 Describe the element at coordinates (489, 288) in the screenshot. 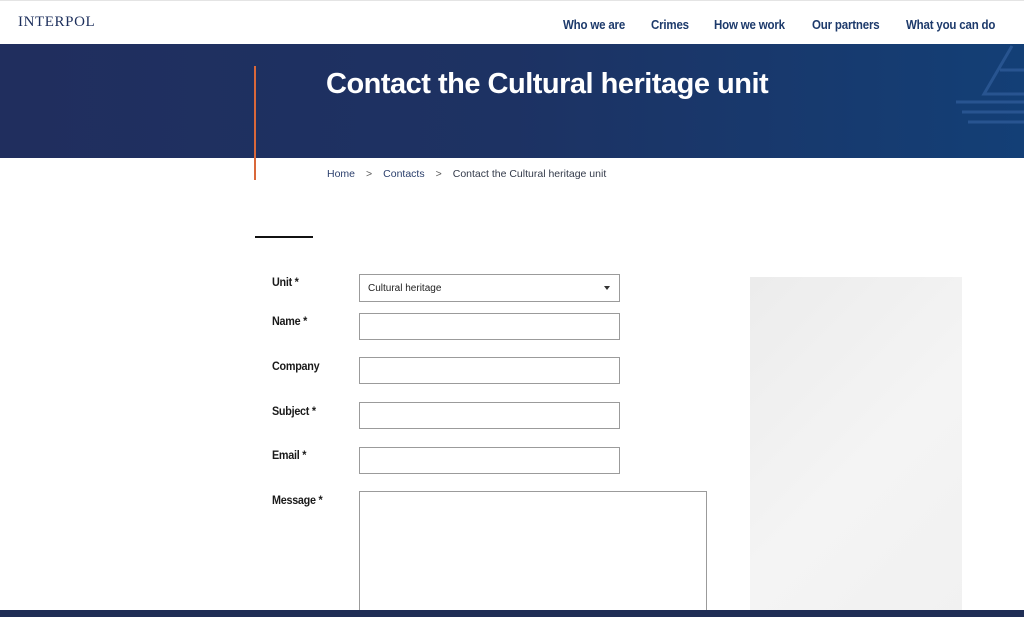

I see `unit-select: Cultural heritage` at that location.